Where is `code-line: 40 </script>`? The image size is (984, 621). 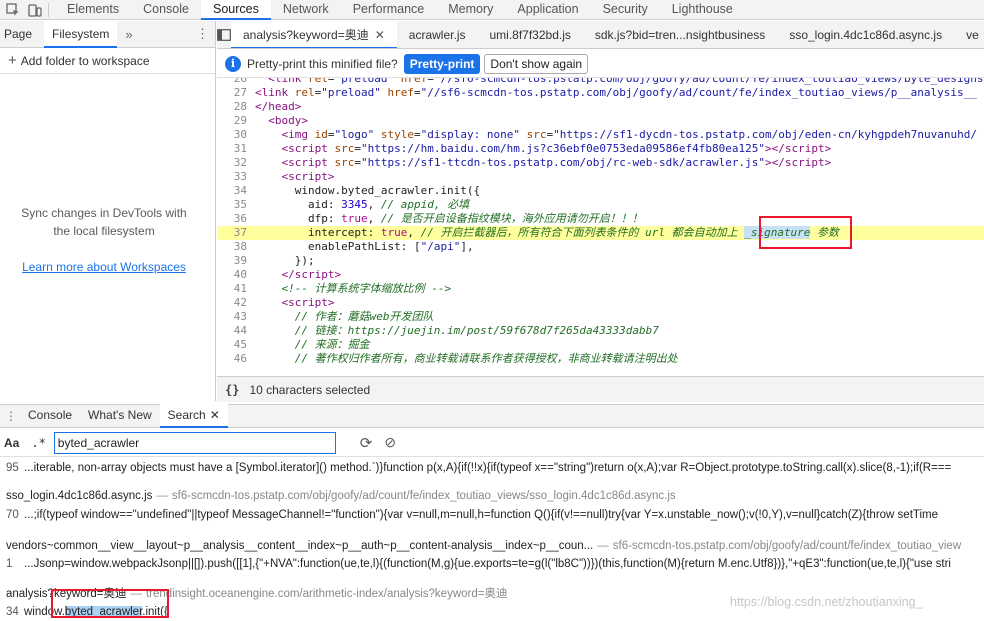 code-line: 40 </script> is located at coordinates (600, 275).